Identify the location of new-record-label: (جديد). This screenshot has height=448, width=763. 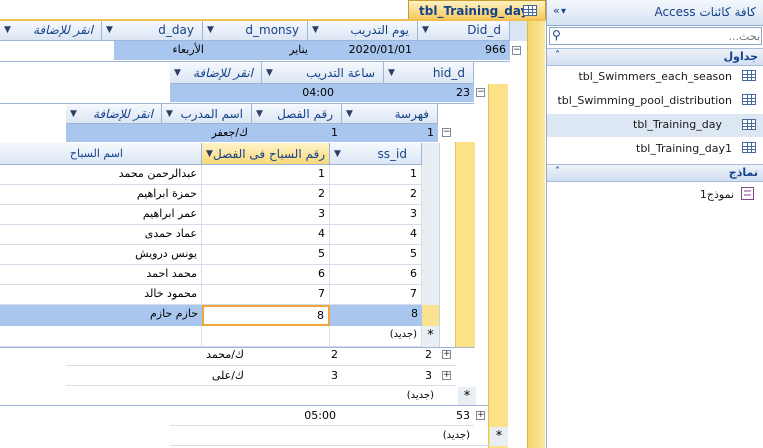
(456, 436).